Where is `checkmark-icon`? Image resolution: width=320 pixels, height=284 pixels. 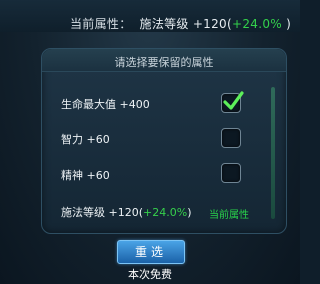 checkmark-icon is located at coordinates (233, 100).